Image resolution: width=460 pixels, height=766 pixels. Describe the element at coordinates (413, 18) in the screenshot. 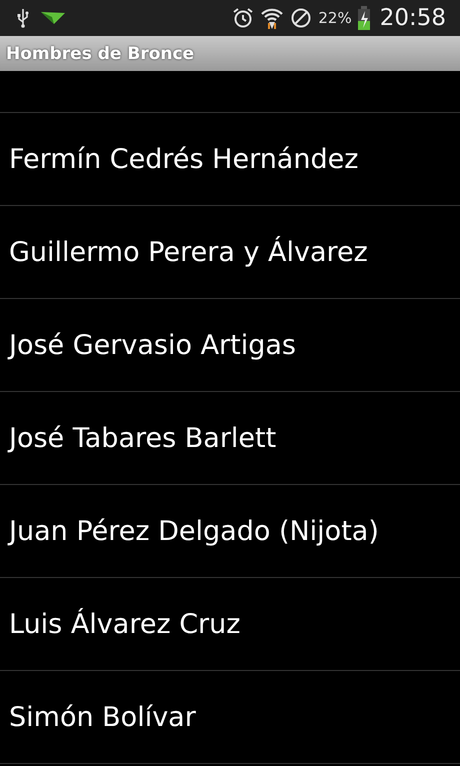

I see `clock-time: 20:58` at that location.